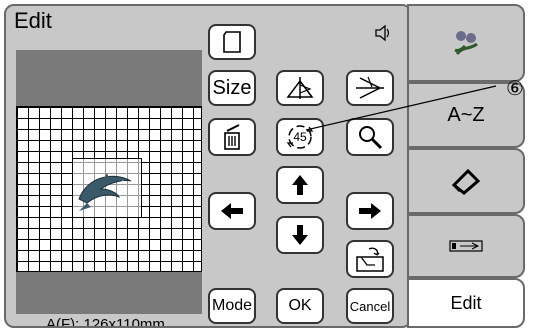 The image size is (536, 332). I want to click on dolphin-design-icon, so click(105, 192).